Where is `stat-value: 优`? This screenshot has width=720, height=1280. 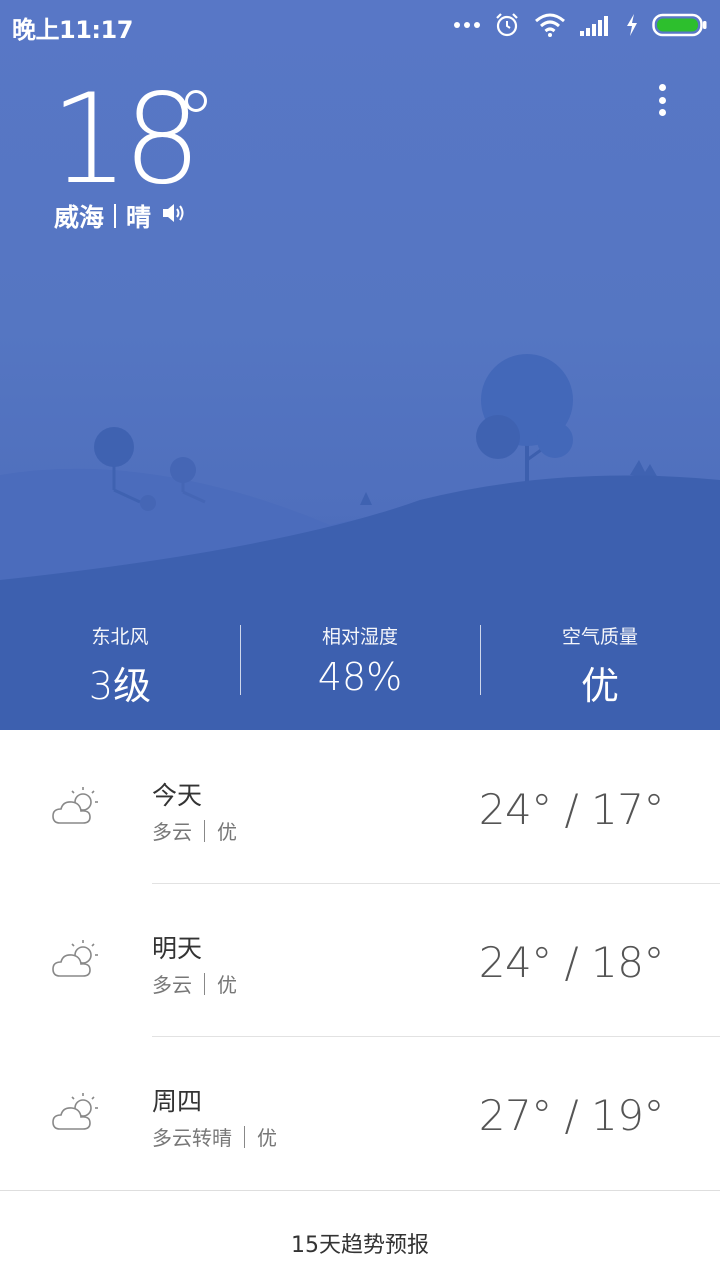
stat-value: 优 is located at coordinates (599, 686).